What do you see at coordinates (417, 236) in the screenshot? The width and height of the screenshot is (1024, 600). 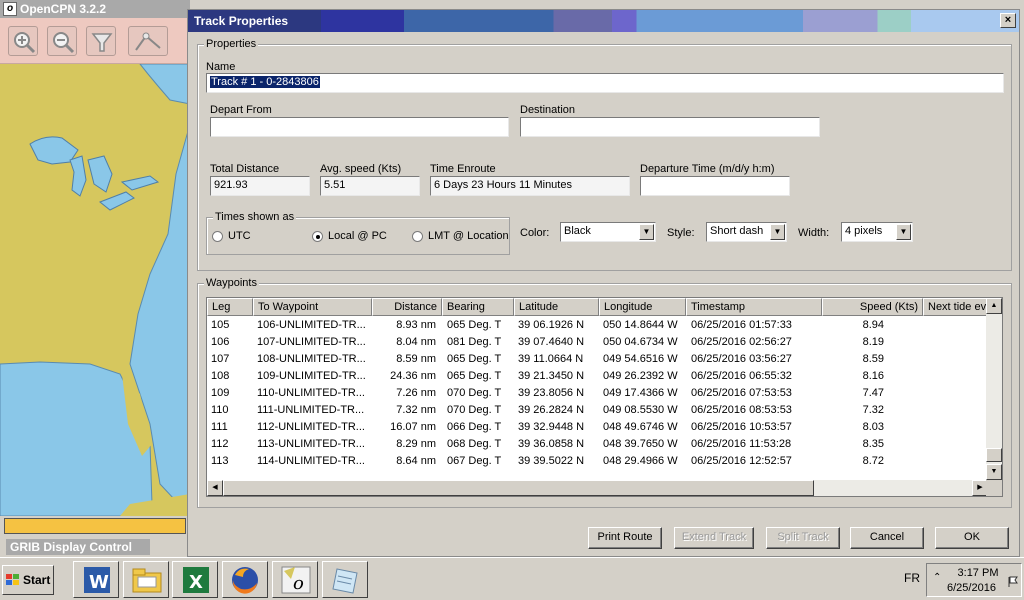 I see `radio-lmt-dot` at bounding box center [417, 236].